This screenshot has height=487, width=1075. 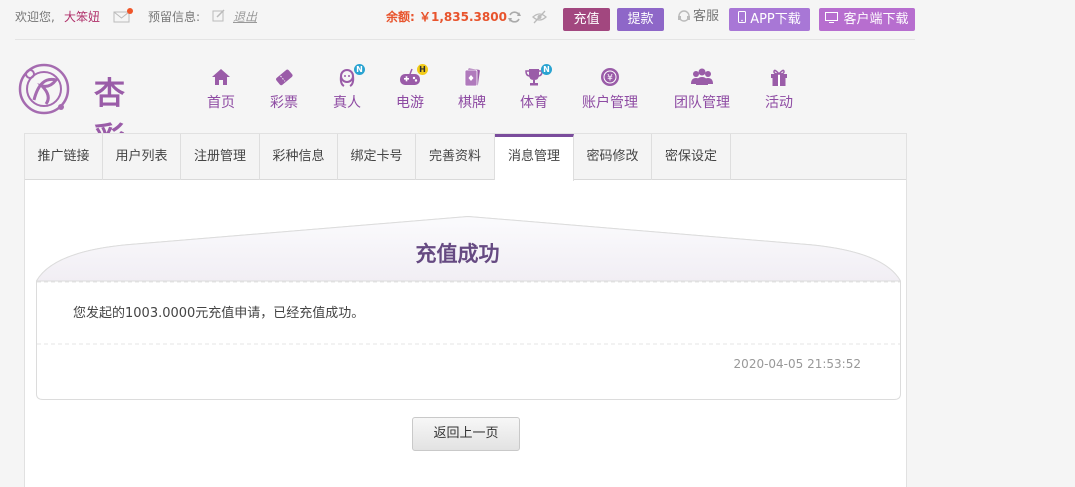 What do you see at coordinates (221, 77) in the screenshot?
I see `home-icon` at bounding box center [221, 77].